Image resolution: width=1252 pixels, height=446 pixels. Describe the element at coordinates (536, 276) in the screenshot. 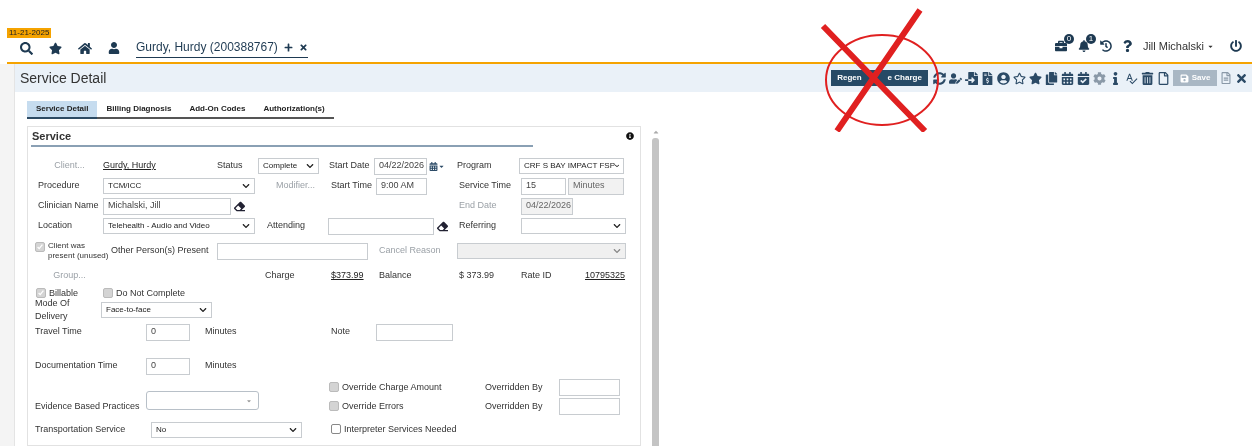

I see `field-label: Rate ID` at that location.